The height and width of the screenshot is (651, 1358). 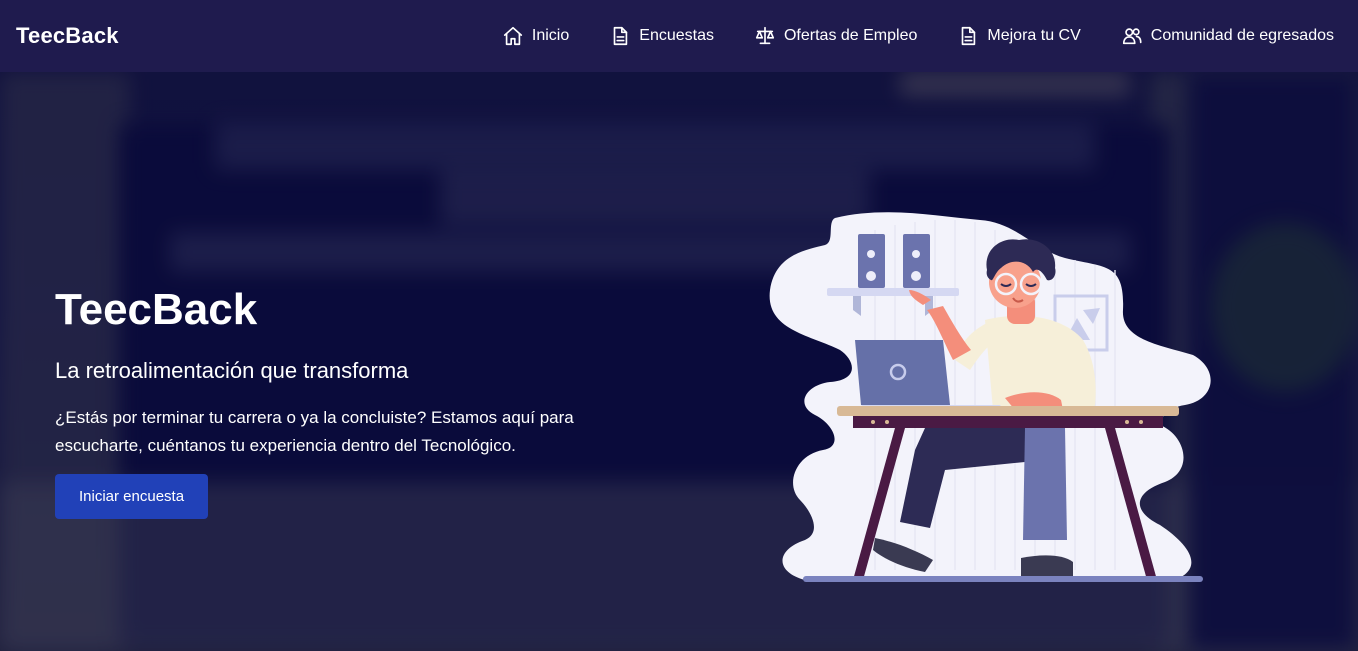 I want to click on desk-top, so click(x=1008, y=411).